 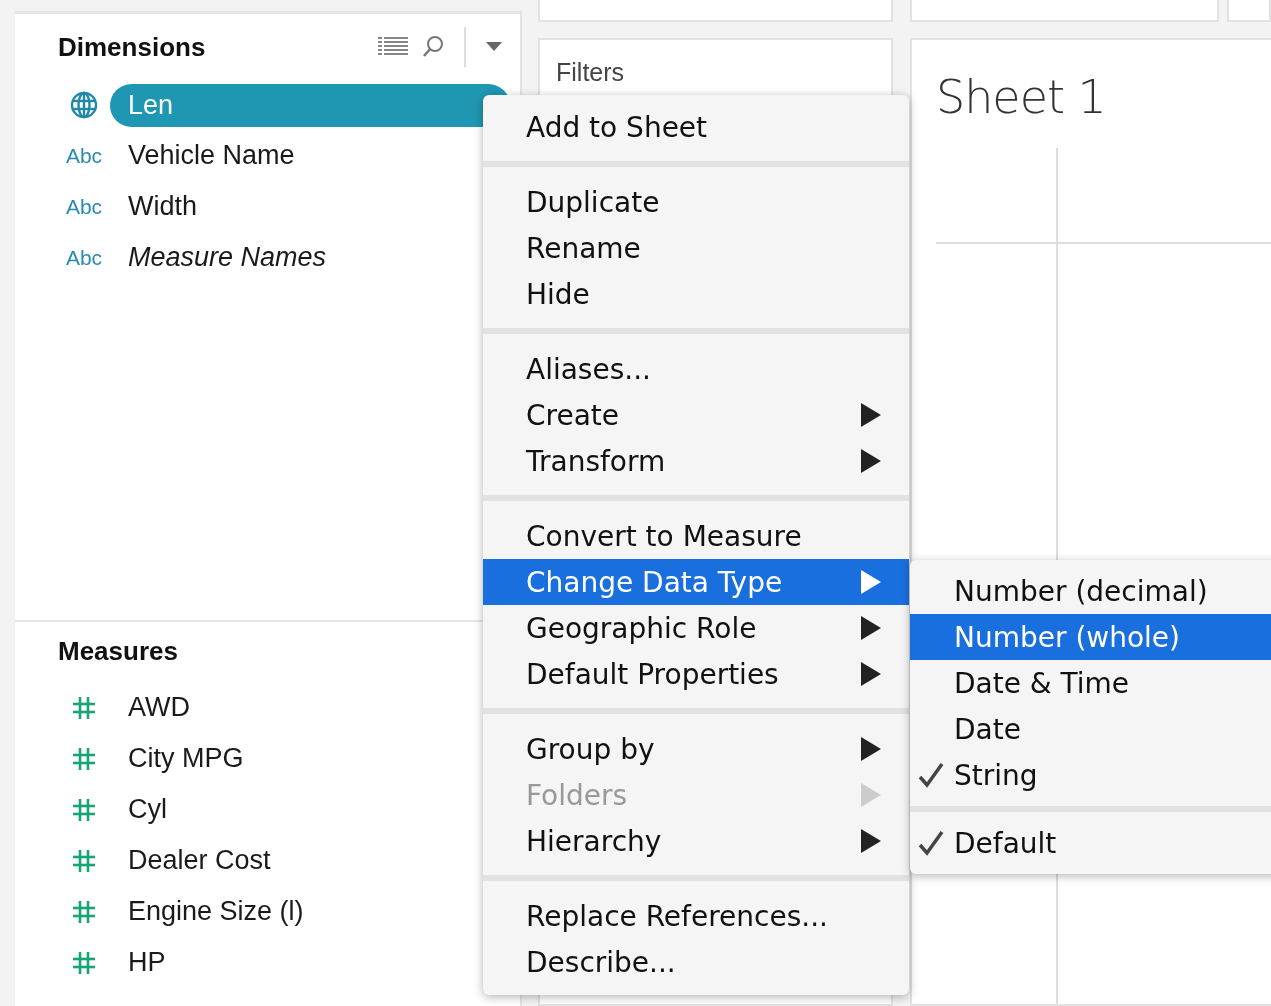 I want to click on field-item: Dealer Cost, so click(x=199, y=860).